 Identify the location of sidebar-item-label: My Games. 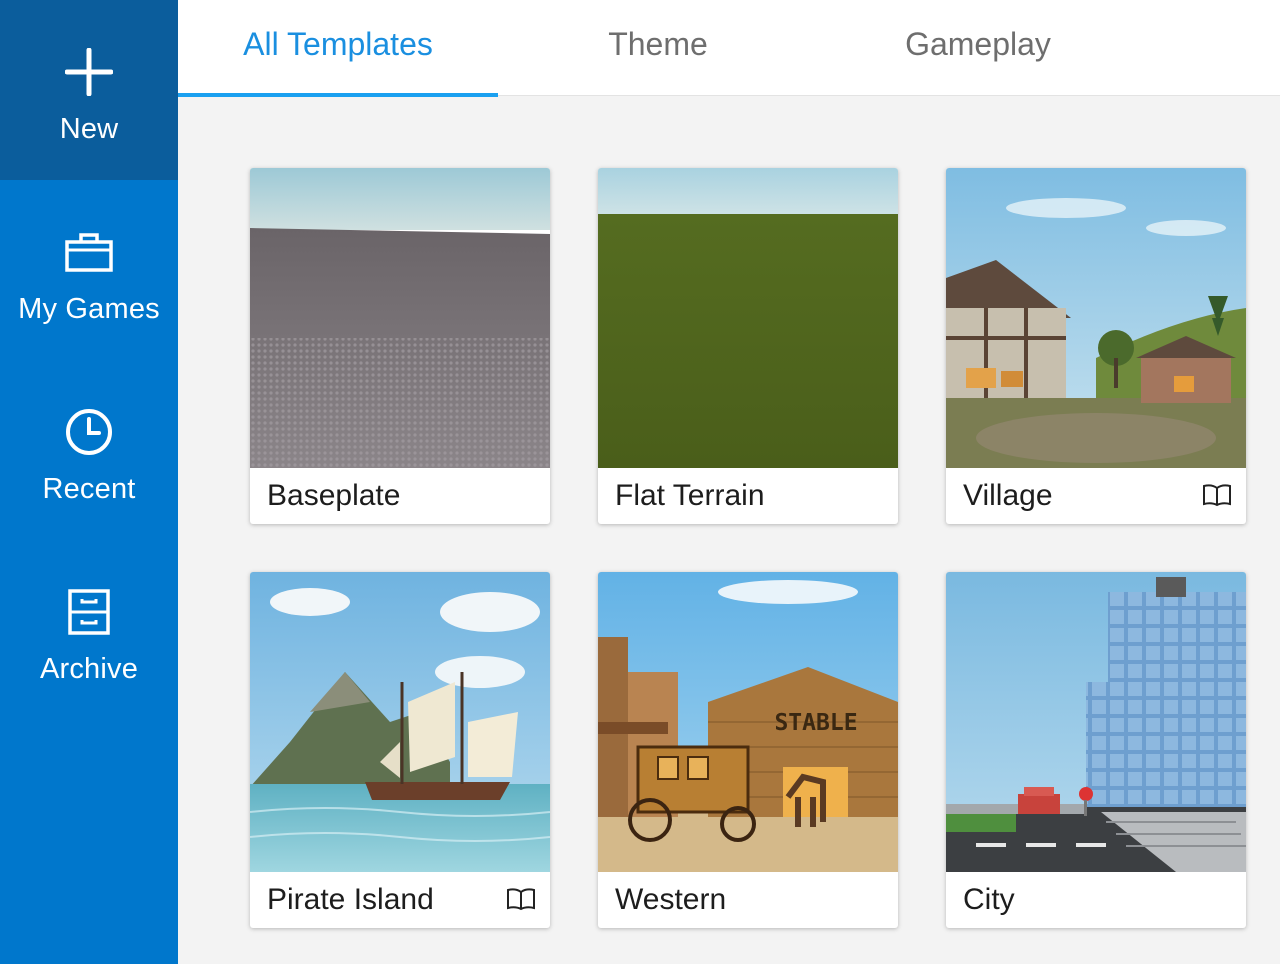
(89, 309).